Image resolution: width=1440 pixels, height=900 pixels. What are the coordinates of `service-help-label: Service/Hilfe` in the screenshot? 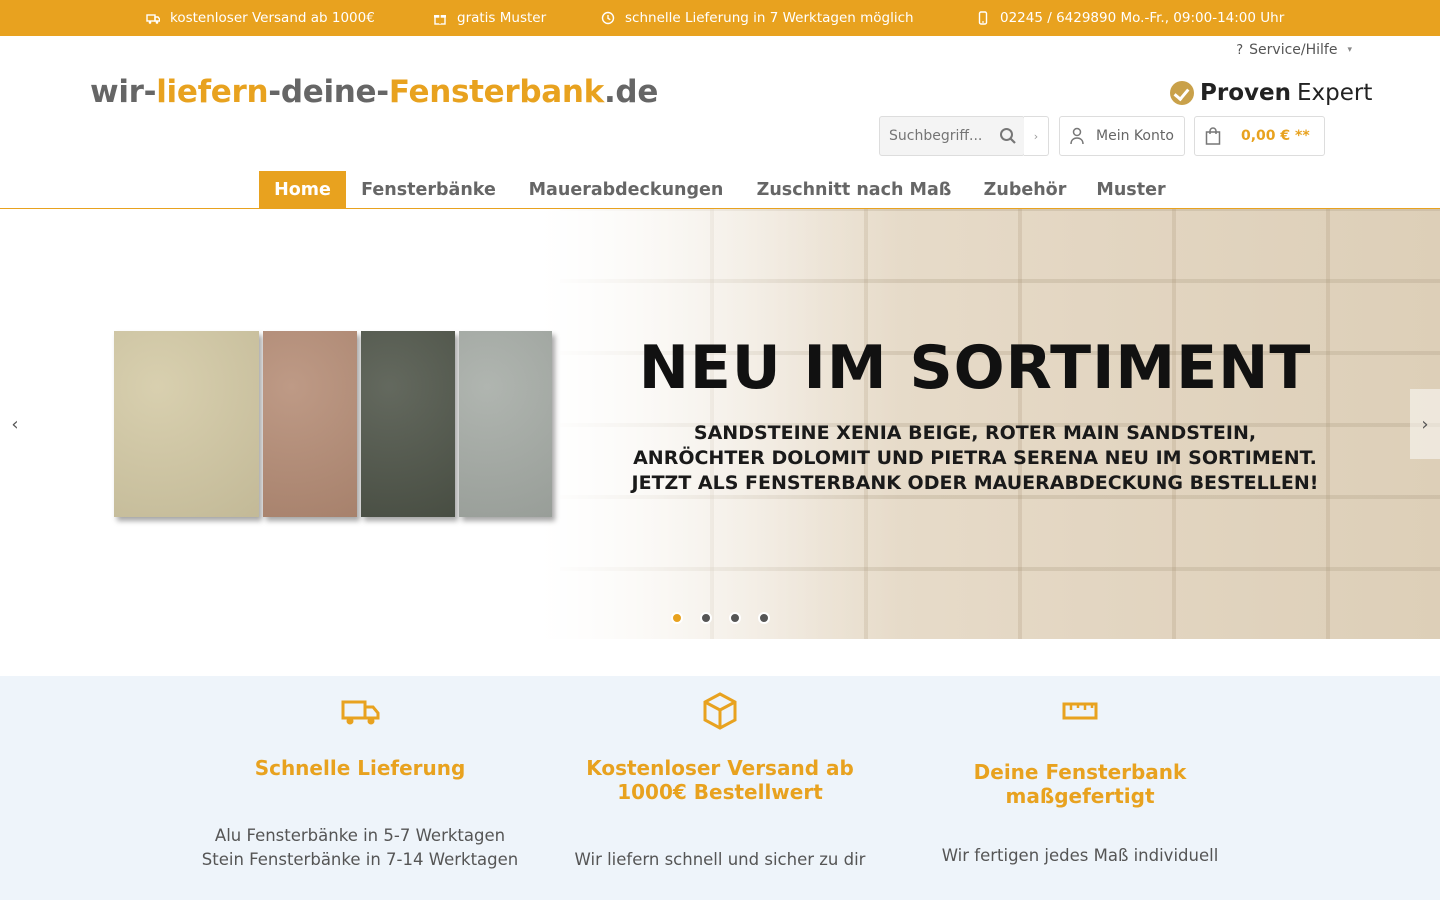 It's located at (1293, 50).